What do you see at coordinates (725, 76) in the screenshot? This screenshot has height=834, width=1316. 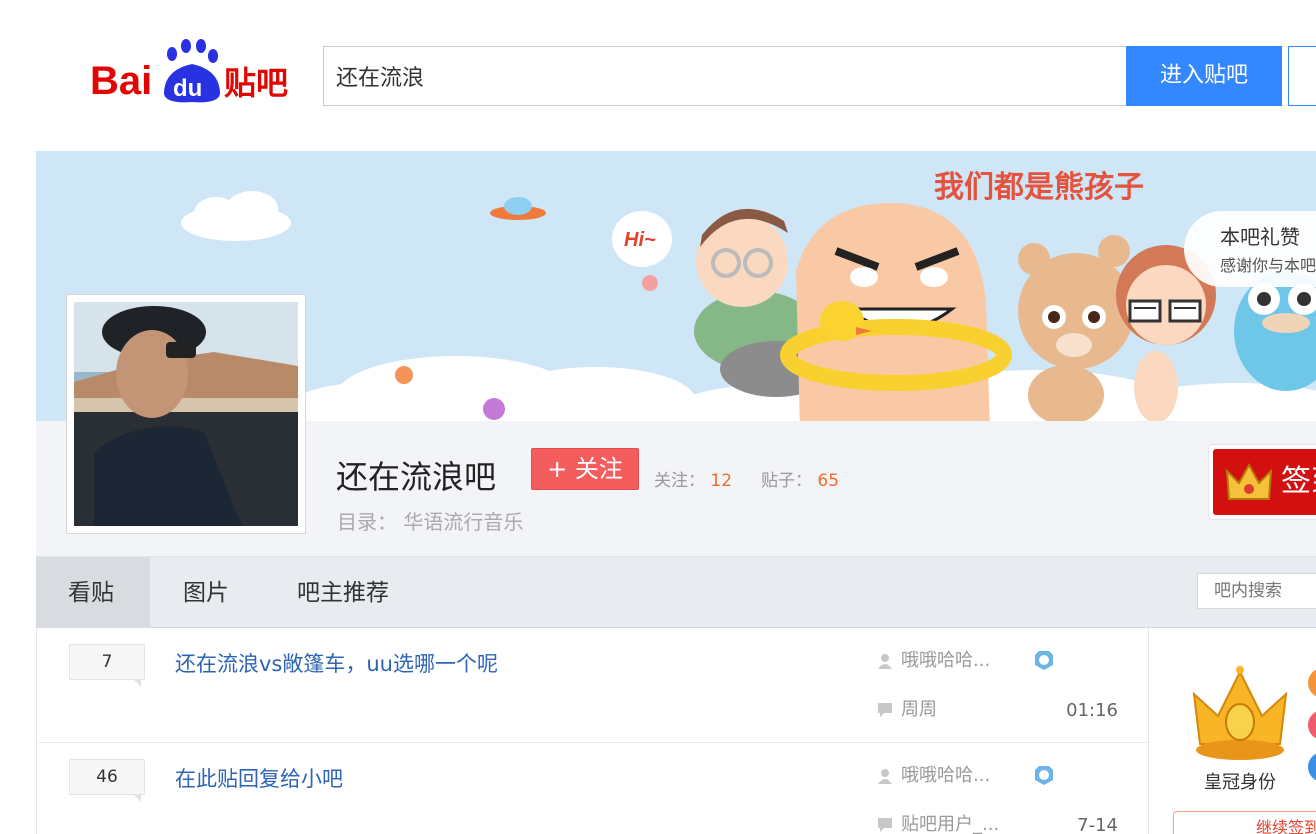 I see `search-input` at bounding box center [725, 76].